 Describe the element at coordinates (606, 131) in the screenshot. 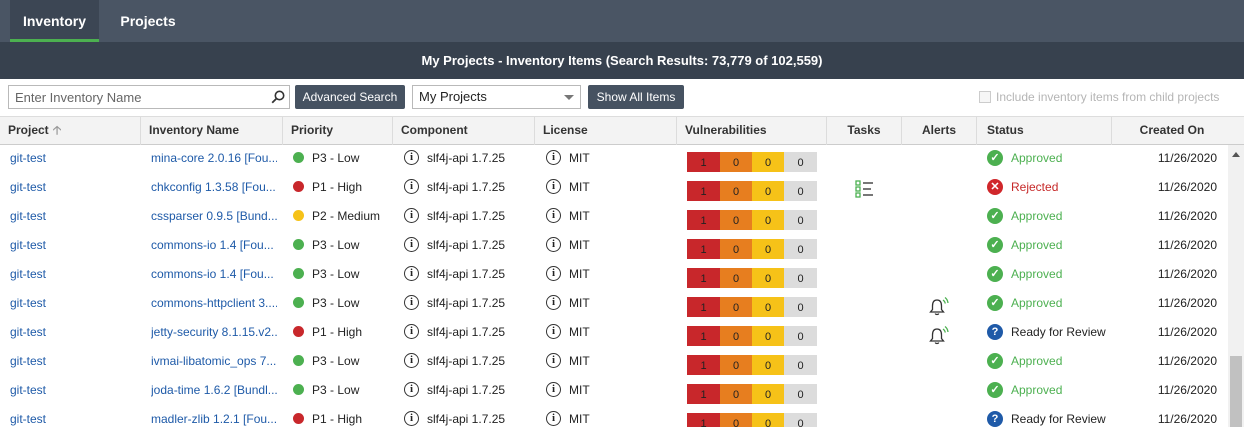

I see `column-header-license: License` at that location.